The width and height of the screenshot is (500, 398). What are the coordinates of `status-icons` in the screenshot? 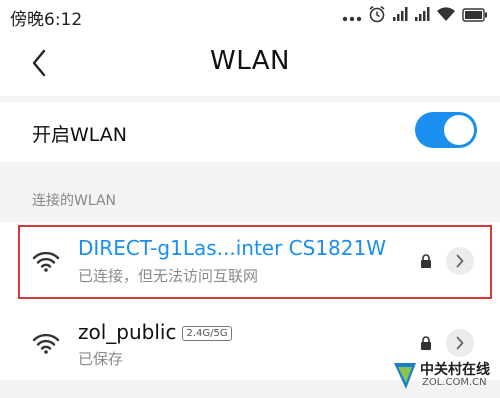 It's located at (415, 16).